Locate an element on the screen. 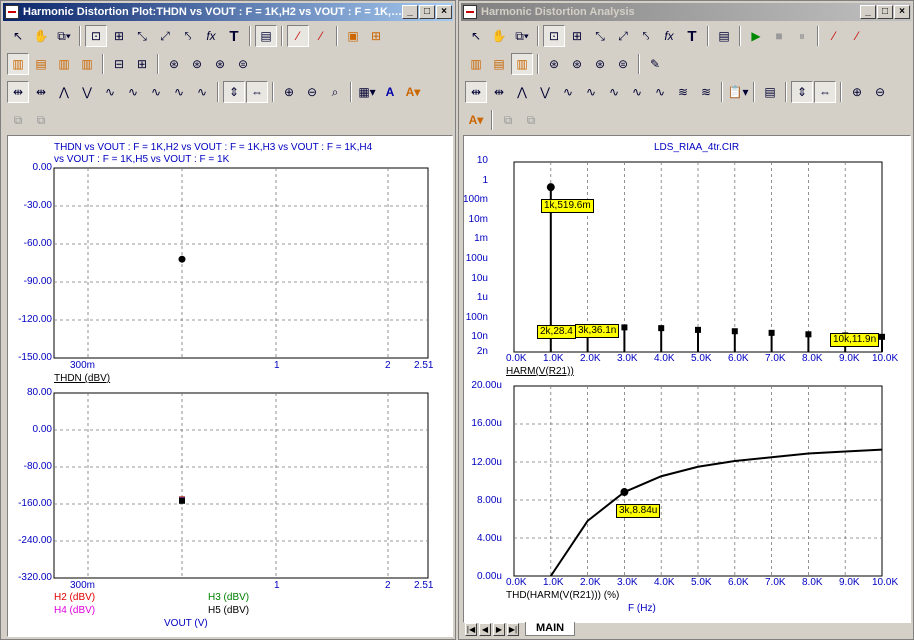  last-tab-icon: ▶| is located at coordinates (513, 629).